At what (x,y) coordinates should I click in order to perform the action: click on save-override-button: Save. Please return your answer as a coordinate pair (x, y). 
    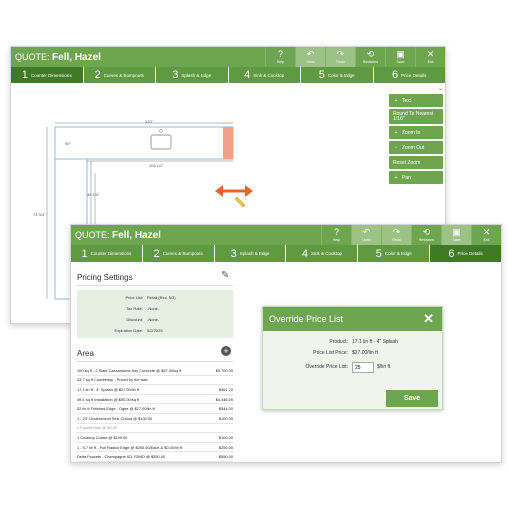
    Looking at the image, I should click on (412, 398).